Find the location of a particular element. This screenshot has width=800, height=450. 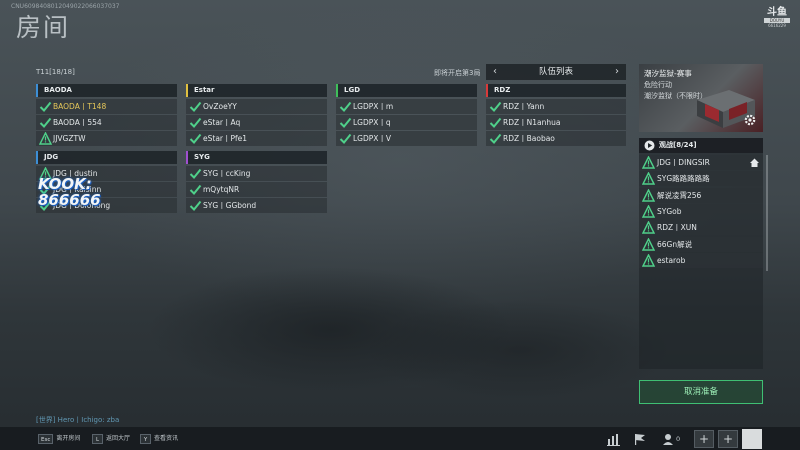

play-circle-icon is located at coordinates (649, 145).